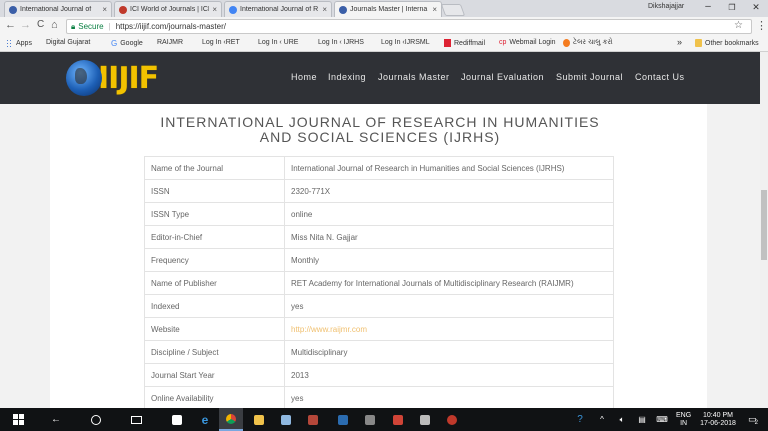 The height and width of the screenshot is (431, 768). What do you see at coordinates (136, 419) in the screenshot?
I see `task-view-icon` at bounding box center [136, 419].